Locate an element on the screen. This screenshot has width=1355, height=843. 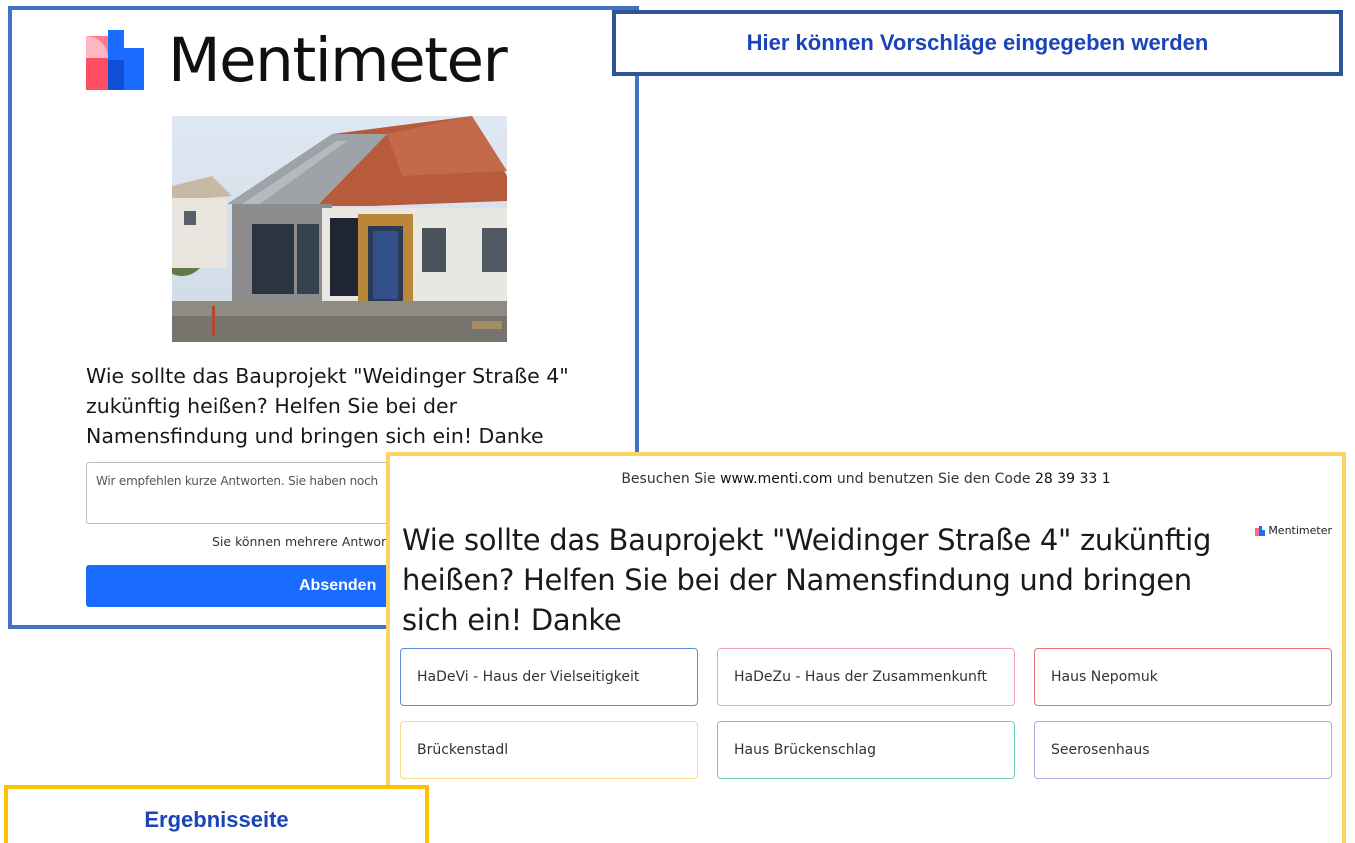
answer-card: HaDeZu - Haus der Zusammenkunft is located at coordinates (866, 677).